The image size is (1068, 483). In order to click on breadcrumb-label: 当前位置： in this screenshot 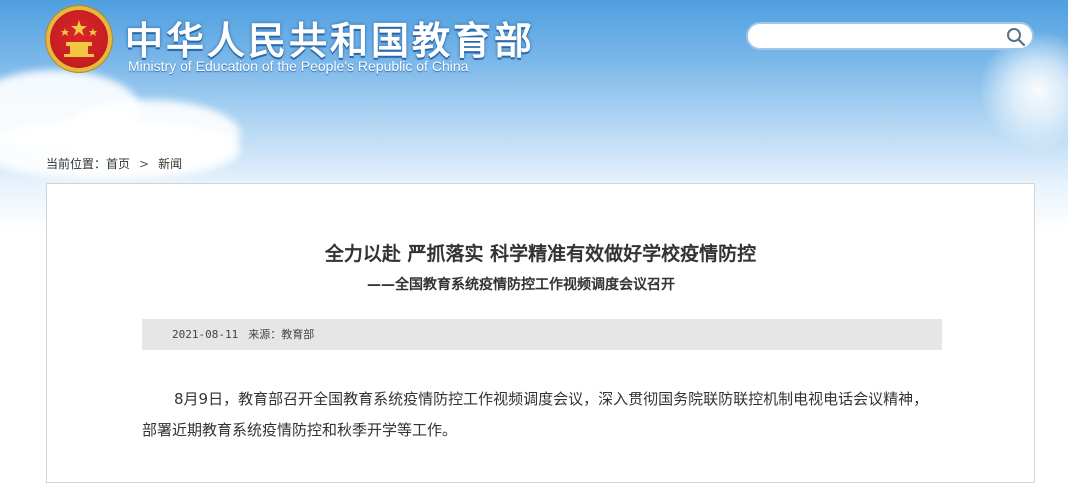, I will do `click(76, 164)`.